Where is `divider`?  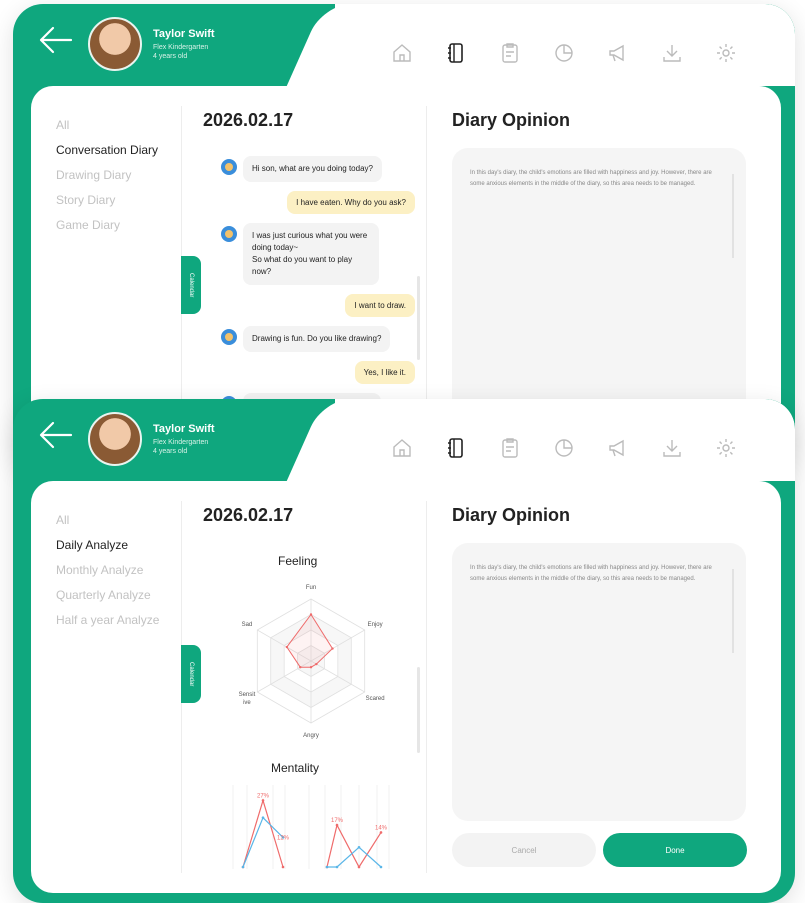
divider is located at coordinates (426, 687).